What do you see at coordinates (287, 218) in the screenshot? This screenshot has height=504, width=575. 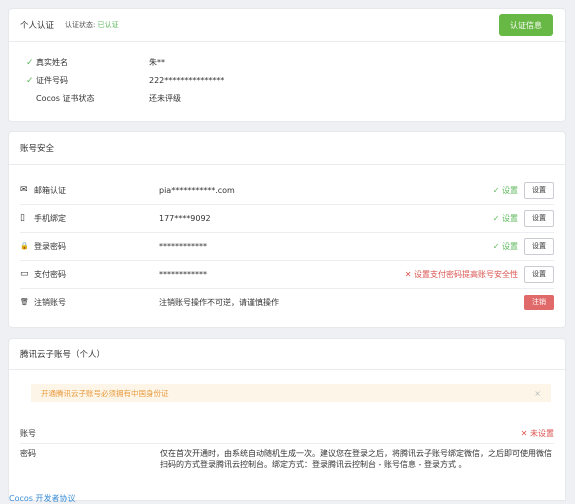 I see `security-row-phone: ▯ 手机绑定 177****9092 ✓ 设置 设置` at bounding box center [287, 218].